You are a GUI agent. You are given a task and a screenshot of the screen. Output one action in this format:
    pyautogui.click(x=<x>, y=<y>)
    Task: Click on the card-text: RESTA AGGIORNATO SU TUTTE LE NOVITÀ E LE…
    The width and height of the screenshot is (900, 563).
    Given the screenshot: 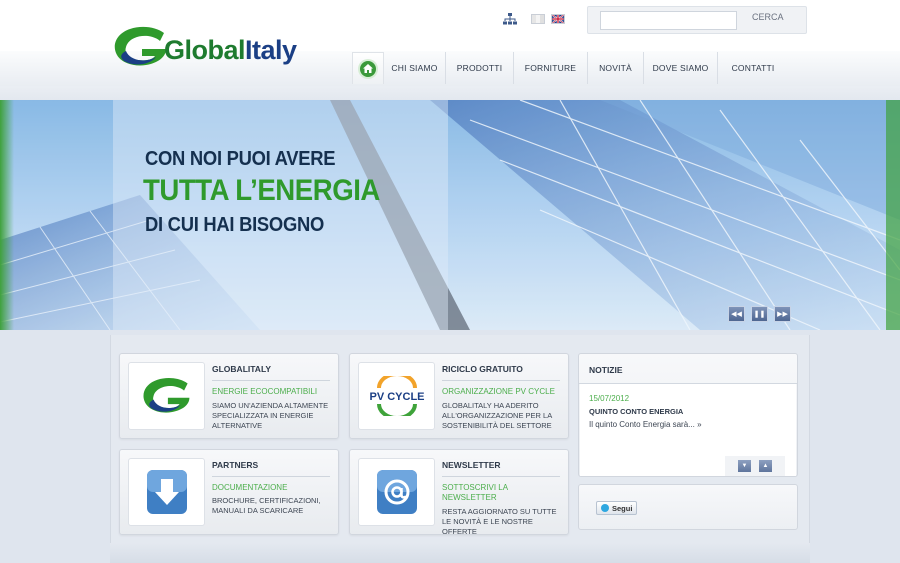 What is the action you would take?
    pyautogui.click(x=499, y=521)
    